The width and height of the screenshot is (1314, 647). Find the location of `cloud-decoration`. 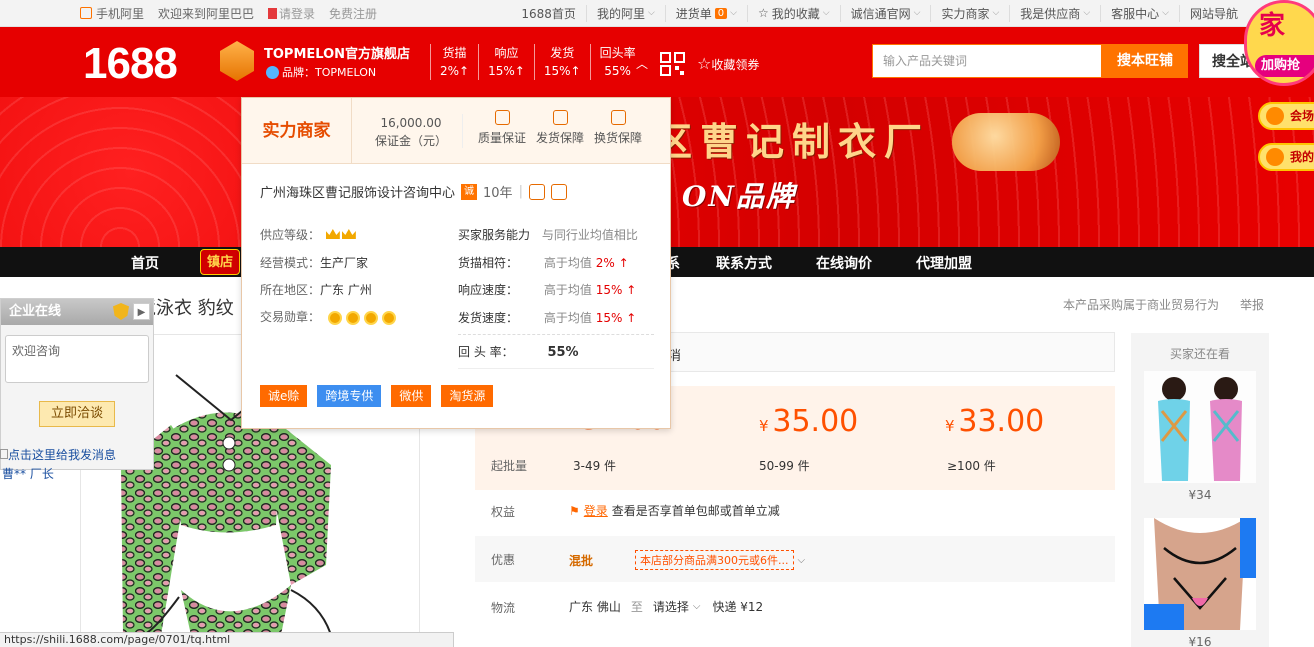

cloud-decoration is located at coordinates (1006, 142).